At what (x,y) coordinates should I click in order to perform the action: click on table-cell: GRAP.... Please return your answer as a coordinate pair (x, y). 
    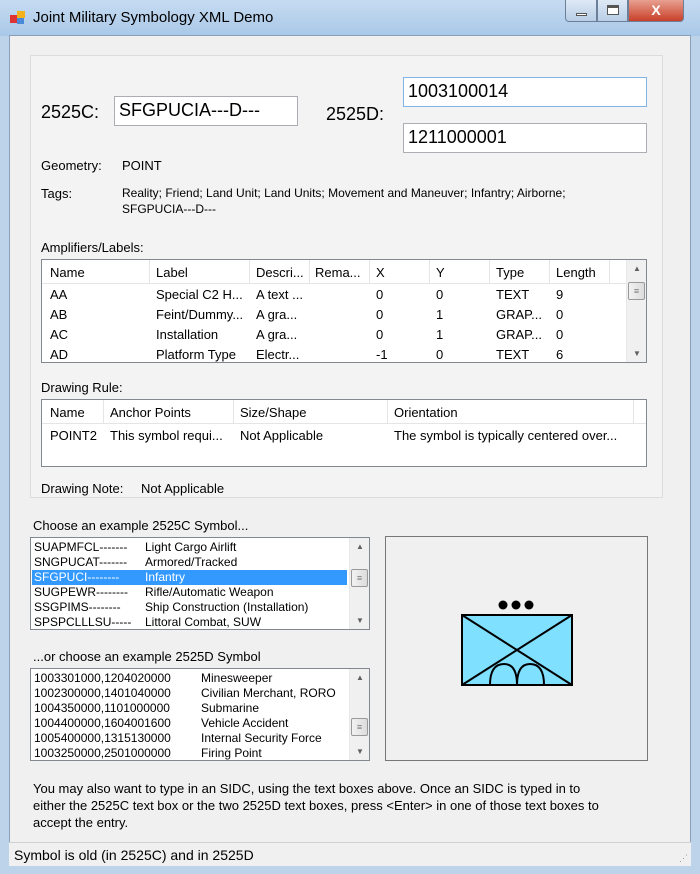
    Looking at the image, I should click on (519, 314).